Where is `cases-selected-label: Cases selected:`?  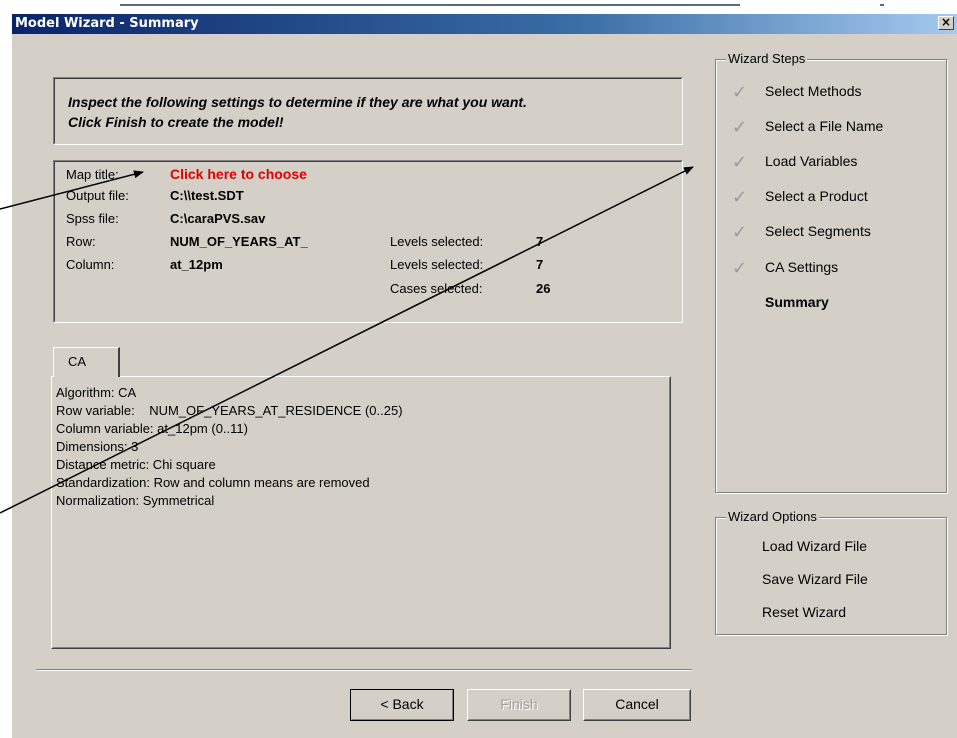
cases-selected-label: Cases selected: is located at coordinates (436, 288).